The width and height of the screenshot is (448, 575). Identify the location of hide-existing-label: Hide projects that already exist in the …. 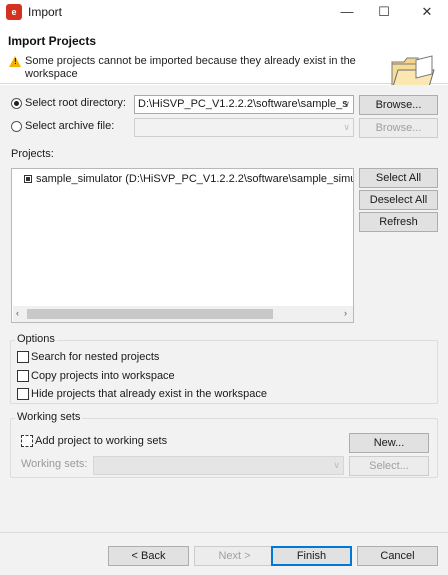
(149, 394).